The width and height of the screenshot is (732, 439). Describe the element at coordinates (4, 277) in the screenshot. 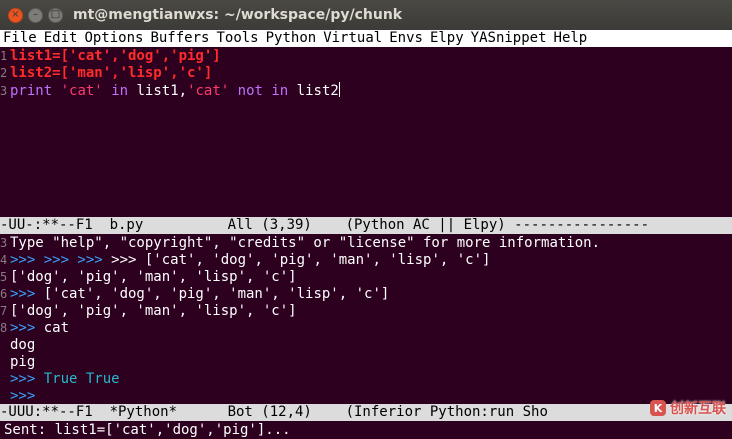

I see `line-number: 5` at that location.